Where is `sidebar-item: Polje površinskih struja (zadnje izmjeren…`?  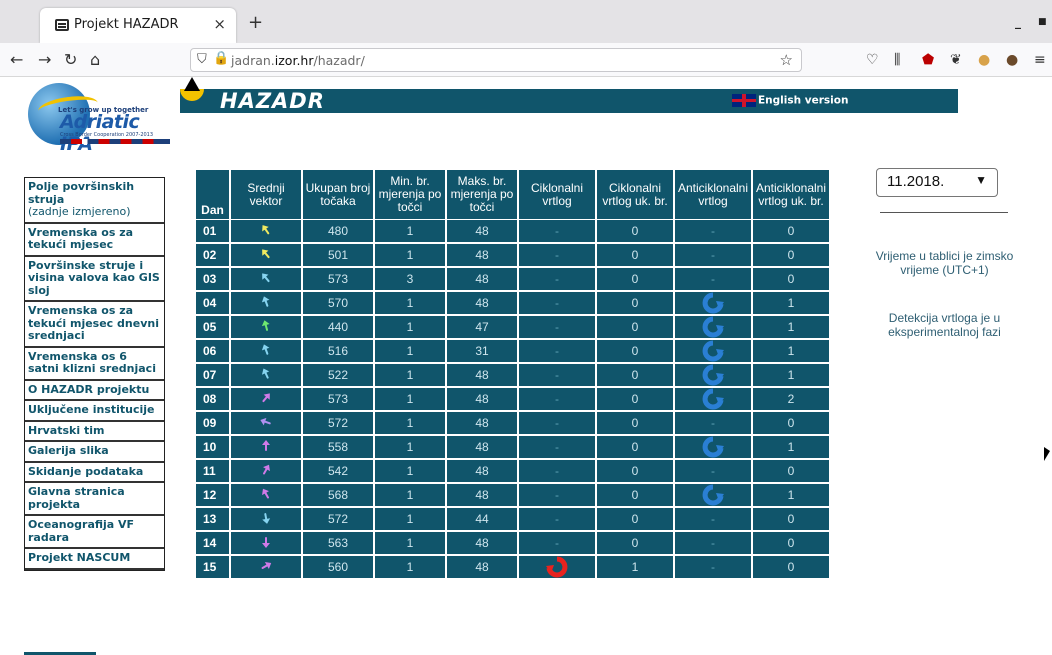 sidebar-item: Polje površinskih struja (zadnje izmjeren… is located at coordinates (94, 201).